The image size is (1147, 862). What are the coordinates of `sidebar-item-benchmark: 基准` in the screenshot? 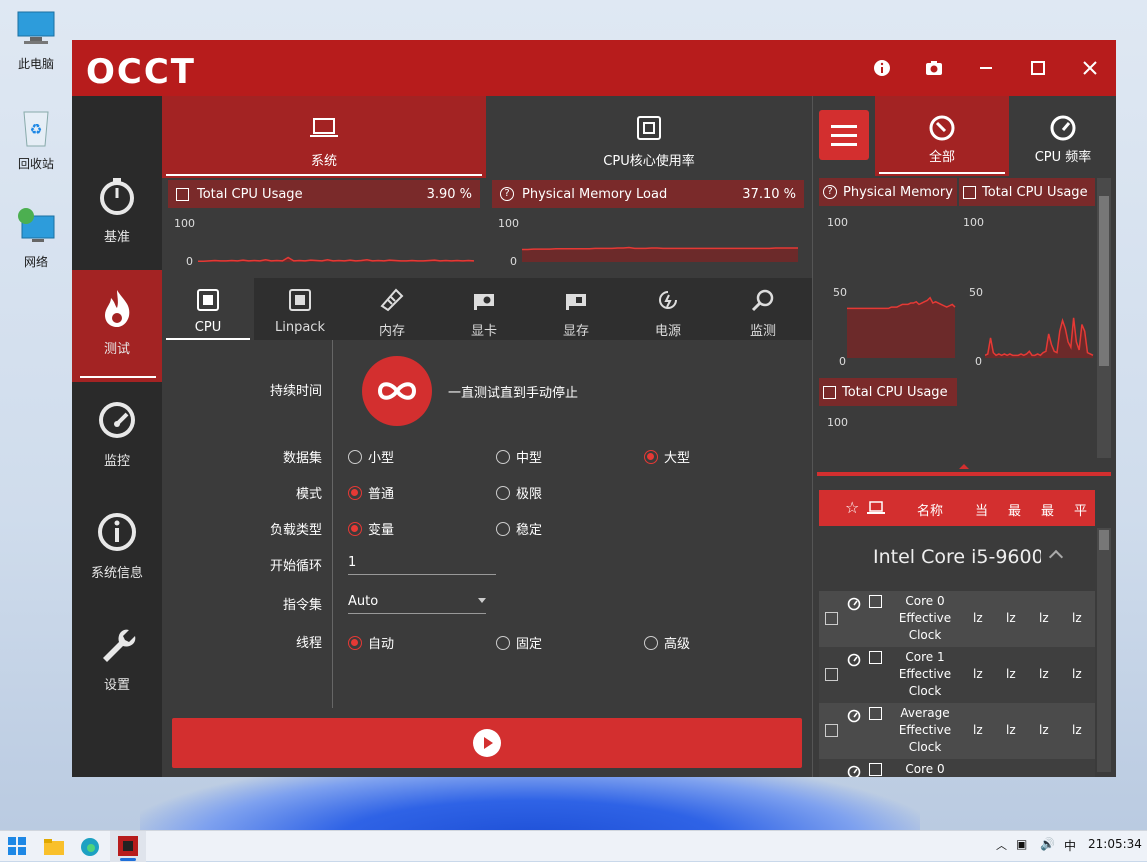 It's located at (117, 214).